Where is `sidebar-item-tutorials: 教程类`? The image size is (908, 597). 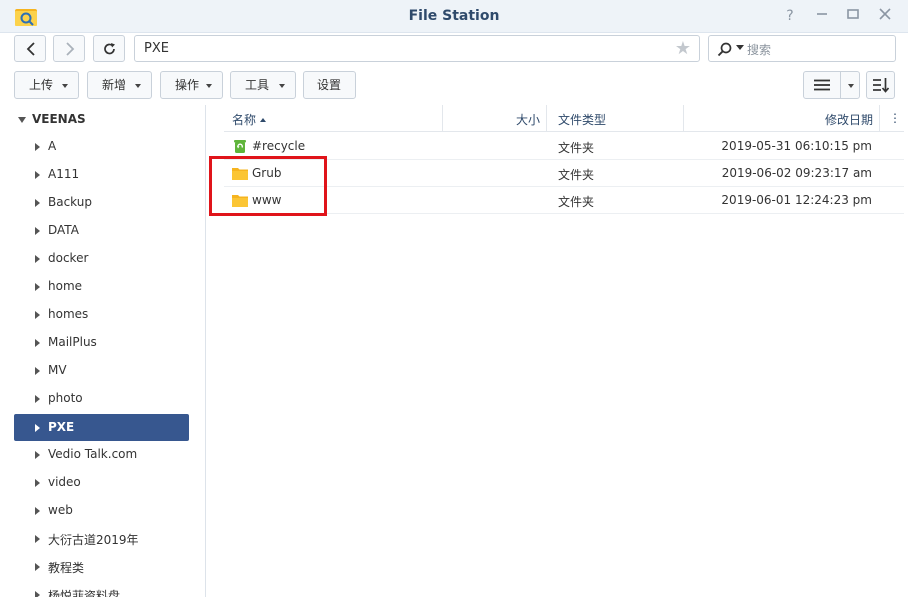
sidebar-item-tutorials: 教程类 is located at coordinates (101, 566).